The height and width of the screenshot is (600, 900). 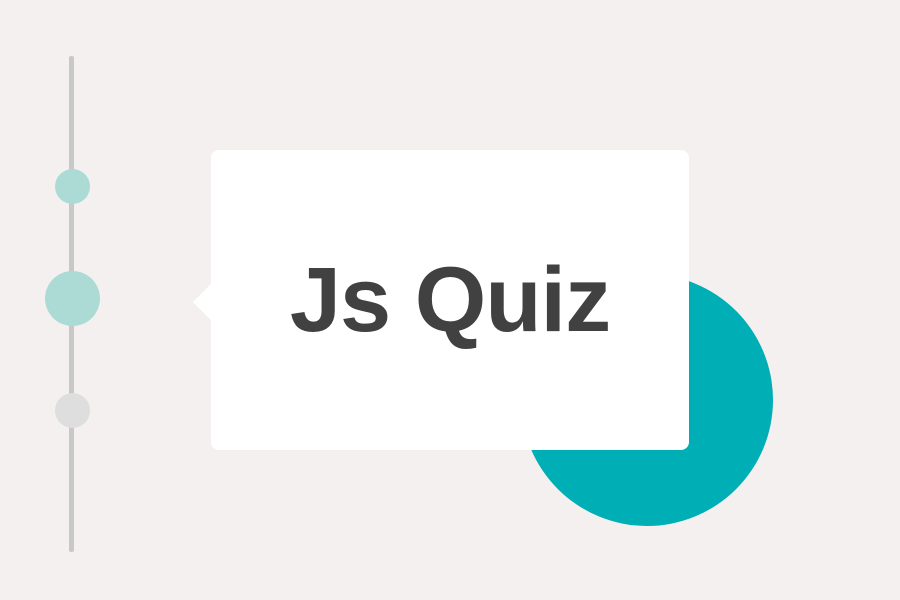 What do you see at coordinates (72, 298) in the screenshot?
I see `timeline-node-2-current` at bounding box center [72, 298].